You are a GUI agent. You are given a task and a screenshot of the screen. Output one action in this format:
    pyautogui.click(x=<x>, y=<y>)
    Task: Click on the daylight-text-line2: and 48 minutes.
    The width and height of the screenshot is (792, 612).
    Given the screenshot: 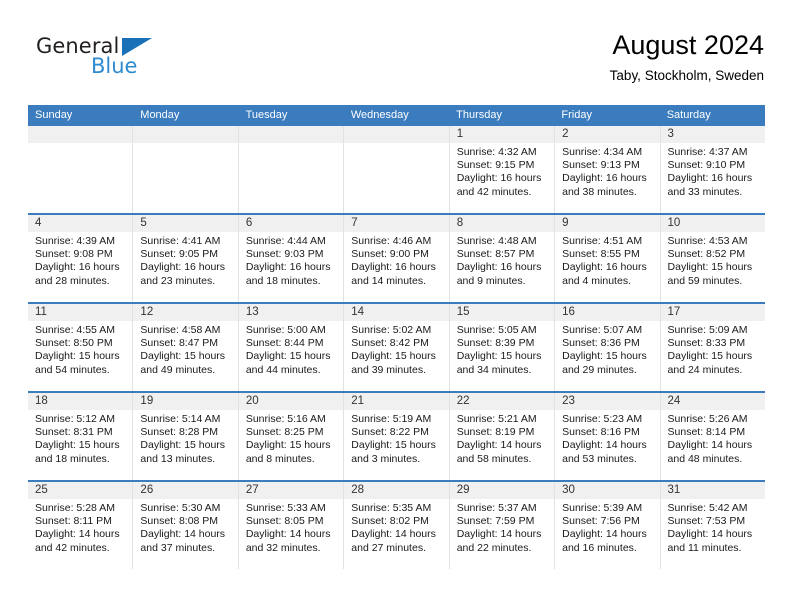 What is the action you would take?
    pyautogui.click(x=705, y=458)
    